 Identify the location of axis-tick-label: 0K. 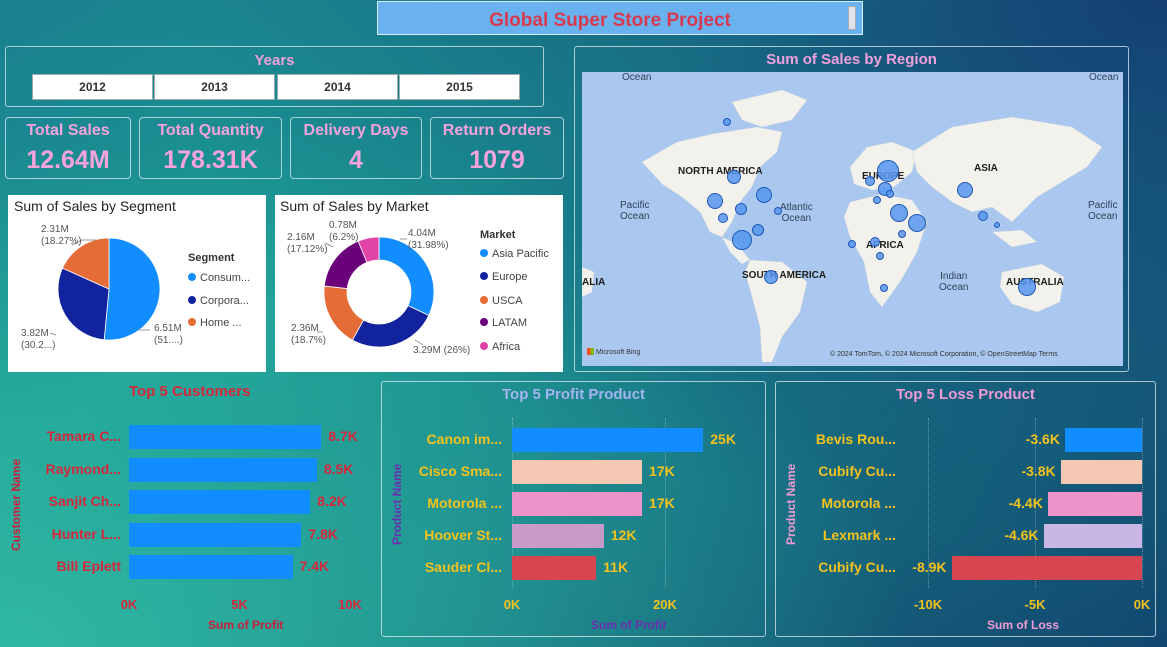
(1142, 604).